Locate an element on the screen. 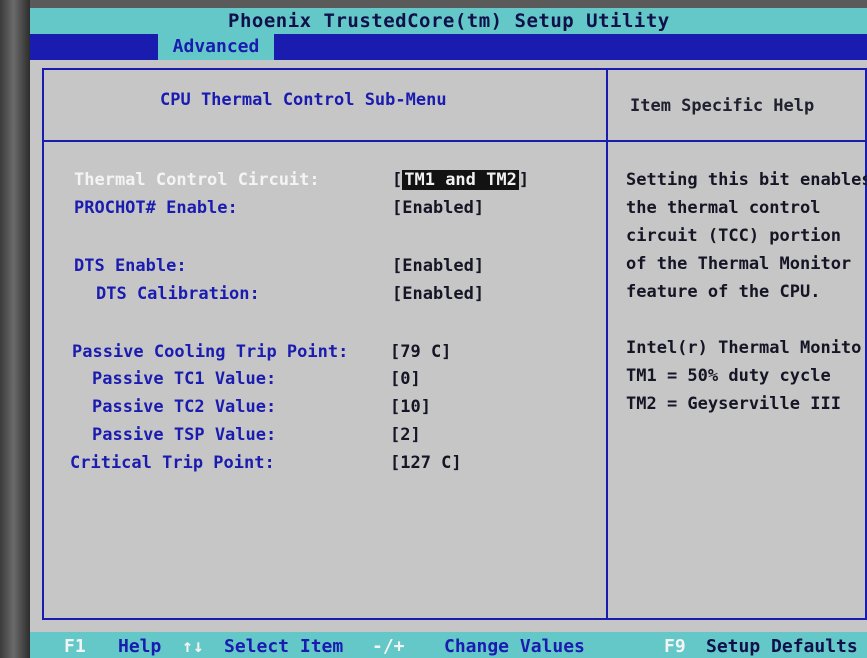  setting-label-prochot-enable: PROCHOT# Enable: is located at coordinates (156, 208).